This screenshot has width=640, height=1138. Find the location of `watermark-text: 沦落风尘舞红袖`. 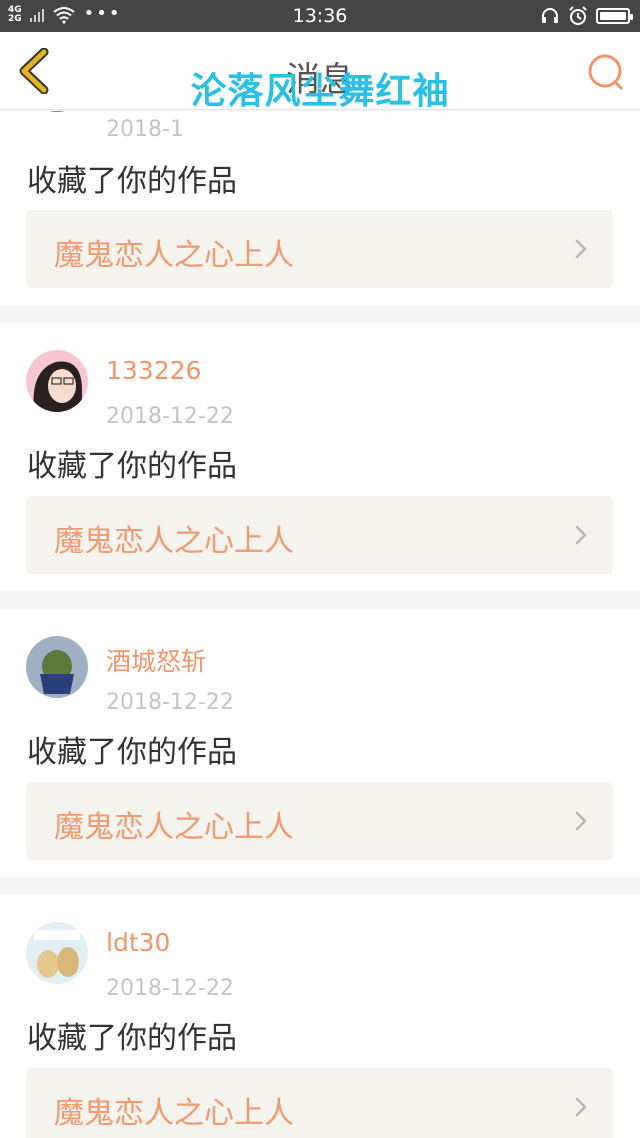

watermark-text: 沦落风尘舞红袖 is located at coordinates (320, 91).